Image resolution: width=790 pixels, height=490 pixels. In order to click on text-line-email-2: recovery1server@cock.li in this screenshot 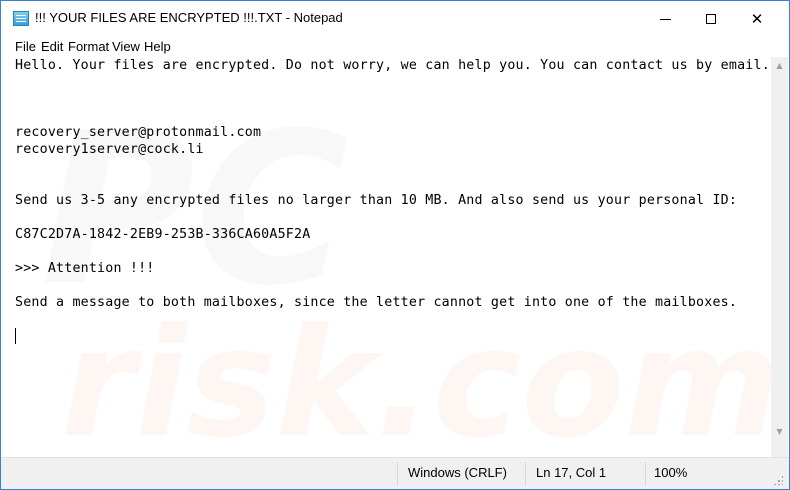, I will do `click(109, 149)`.